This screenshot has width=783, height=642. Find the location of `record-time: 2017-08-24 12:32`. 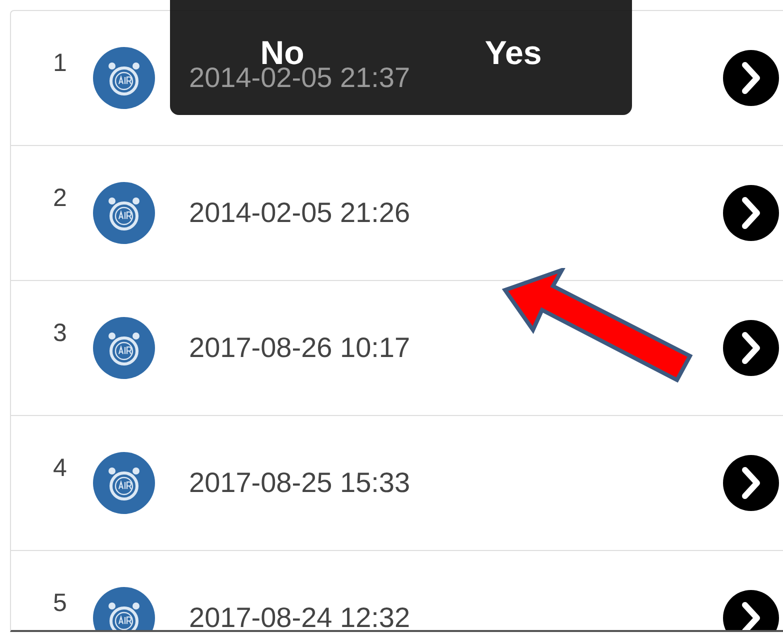

record-time: 2017-08-24 12:32 is located at coordinates (300, 616).